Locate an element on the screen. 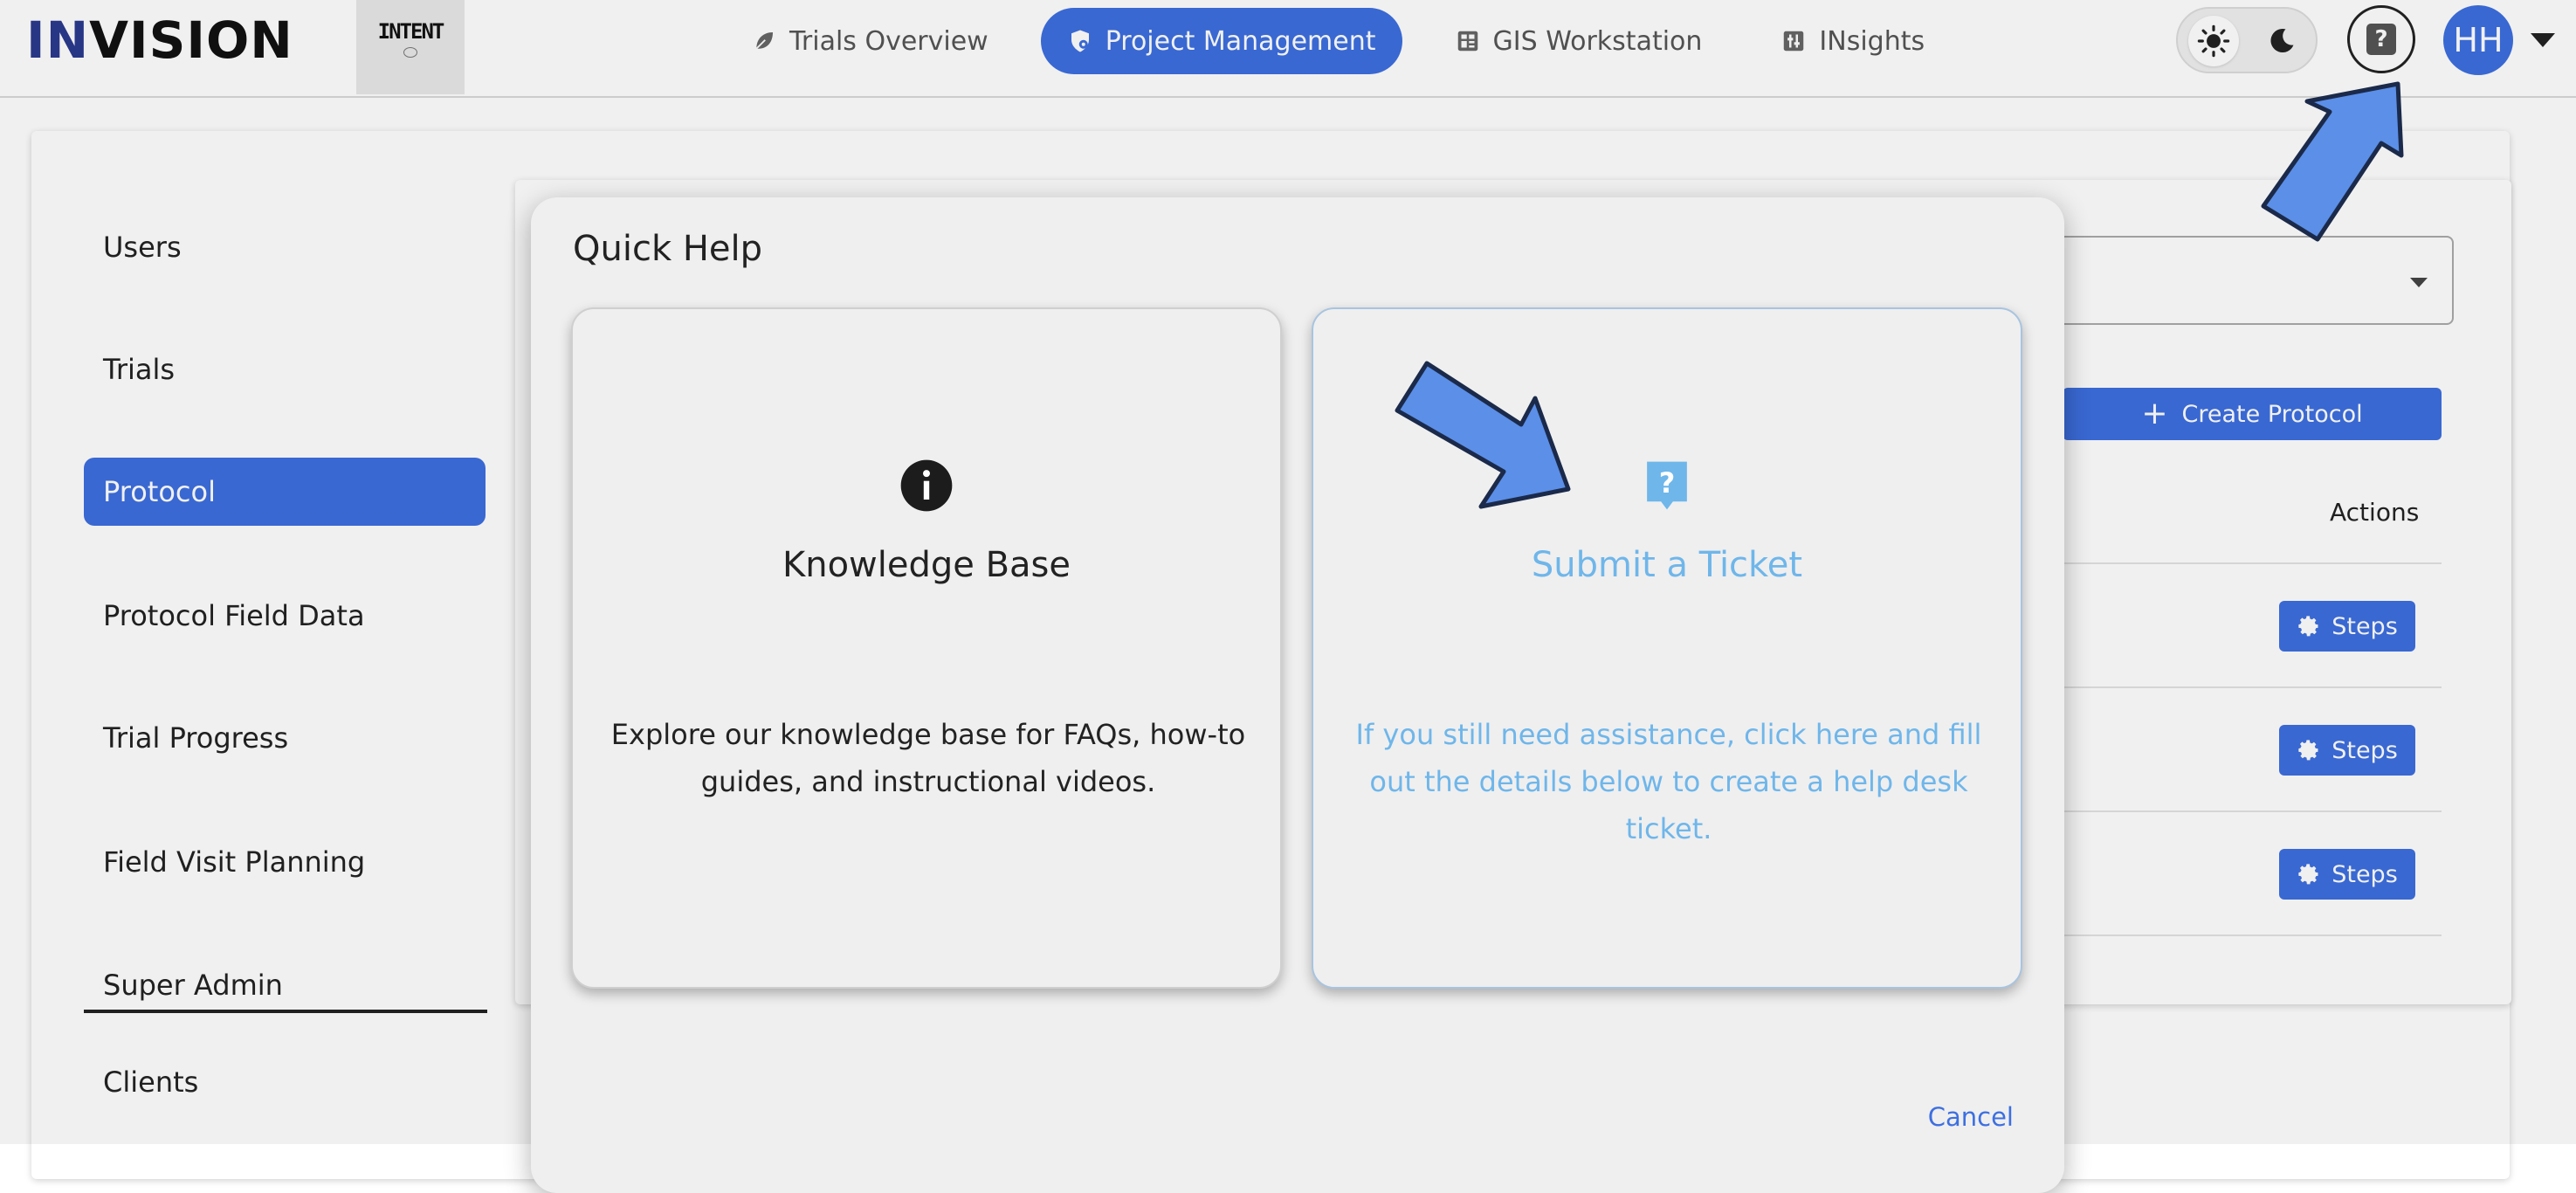 This screenshot has width=2576, height=1193. dialog-title: Quick Help is located at coordinates (668, 249).